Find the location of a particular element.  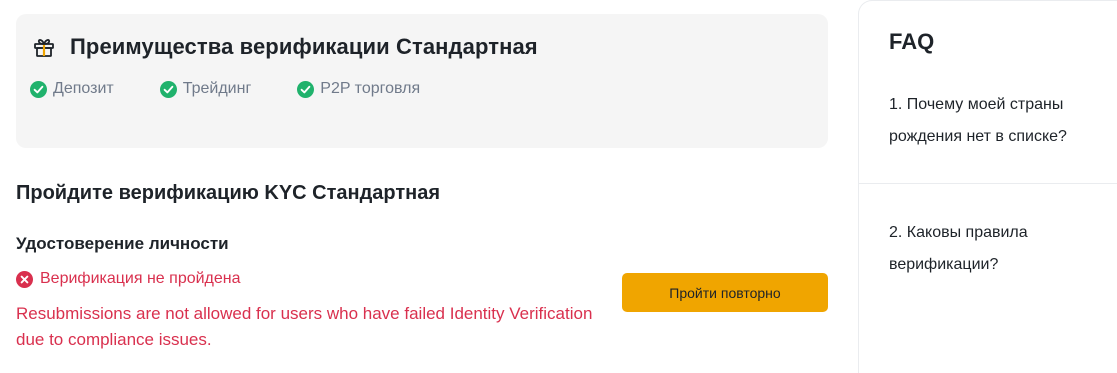

benefit-label: Трейдинг is located at coordinates (217, 88).